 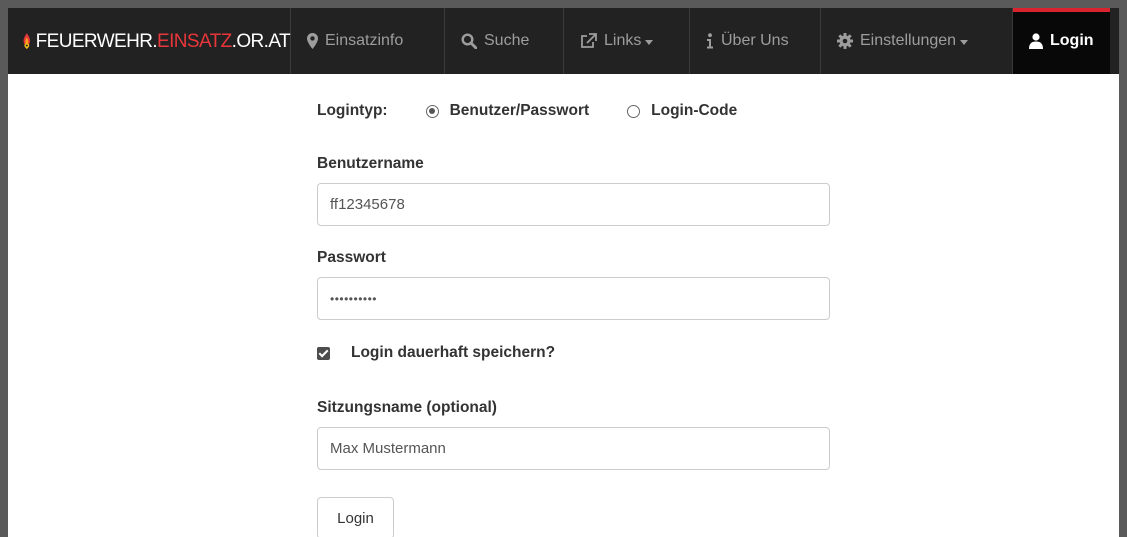 What do you see at coordinates (370, 163) in the screenshot?
I see `username-label: Benutzername` at bounding box center [370, 163].